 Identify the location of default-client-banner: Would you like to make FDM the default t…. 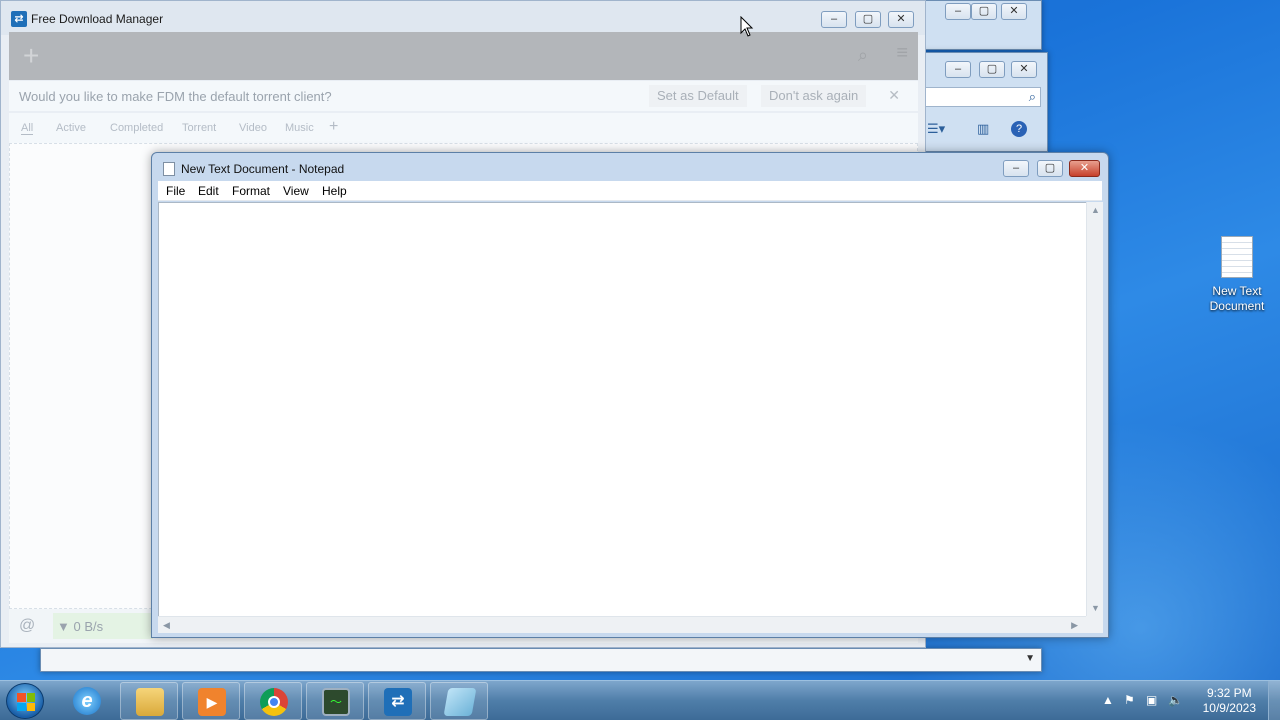
(463, 96).